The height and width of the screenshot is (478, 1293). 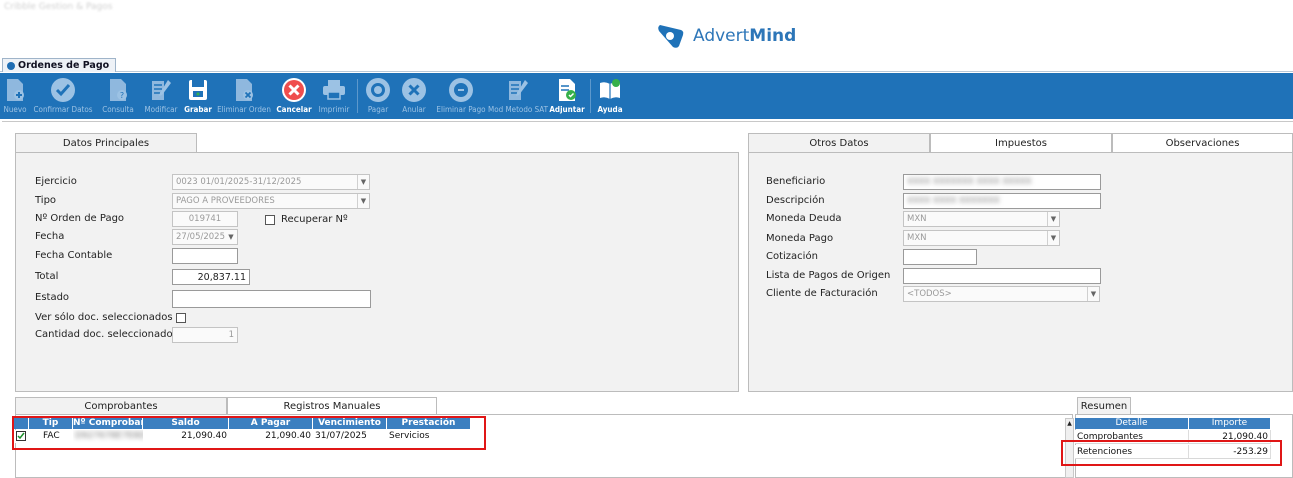 What do you see at coordinates (104, 317) in the screenshot?
I see `ver-solo-label: Ver sólo doc. seleccionados` at bounding box center [104, 317].